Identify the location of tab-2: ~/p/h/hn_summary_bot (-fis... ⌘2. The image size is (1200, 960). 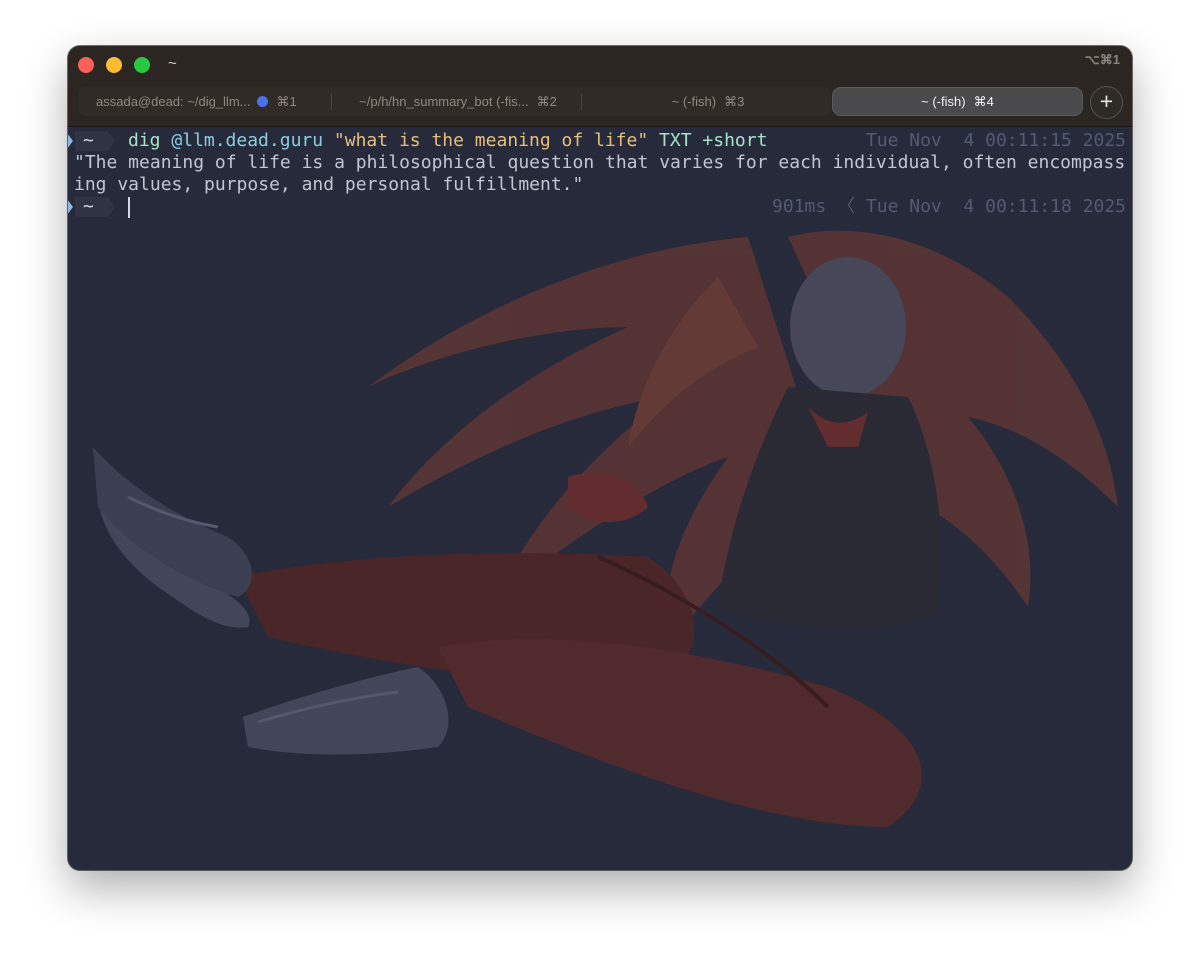
(458, 101).